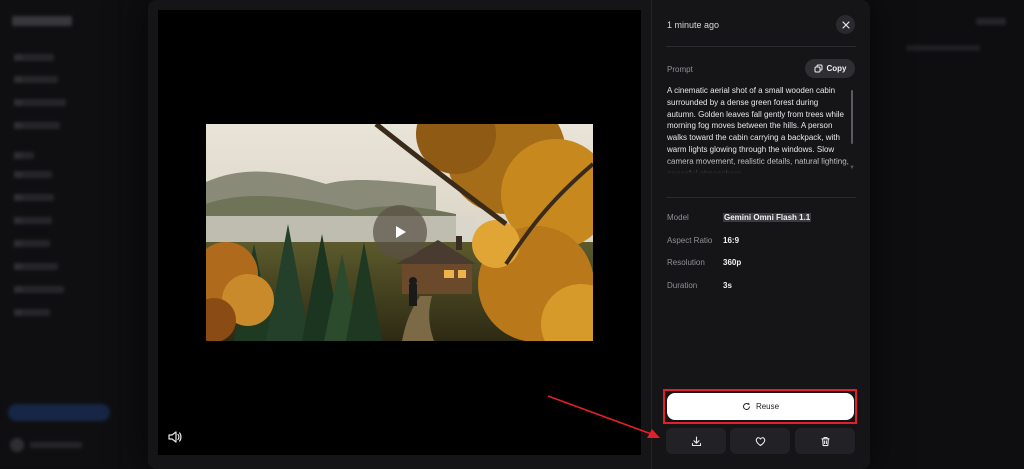  I want to click on heart-icon, so click(760, 441).